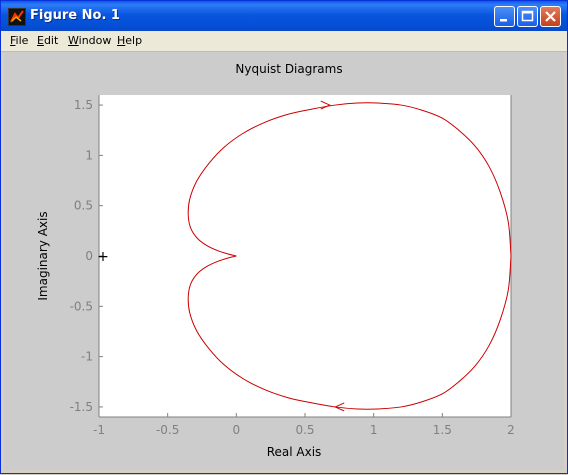 The width and height of the screenshot is (568, 475). I want to click on menu-help: Help, so click(129, 40).